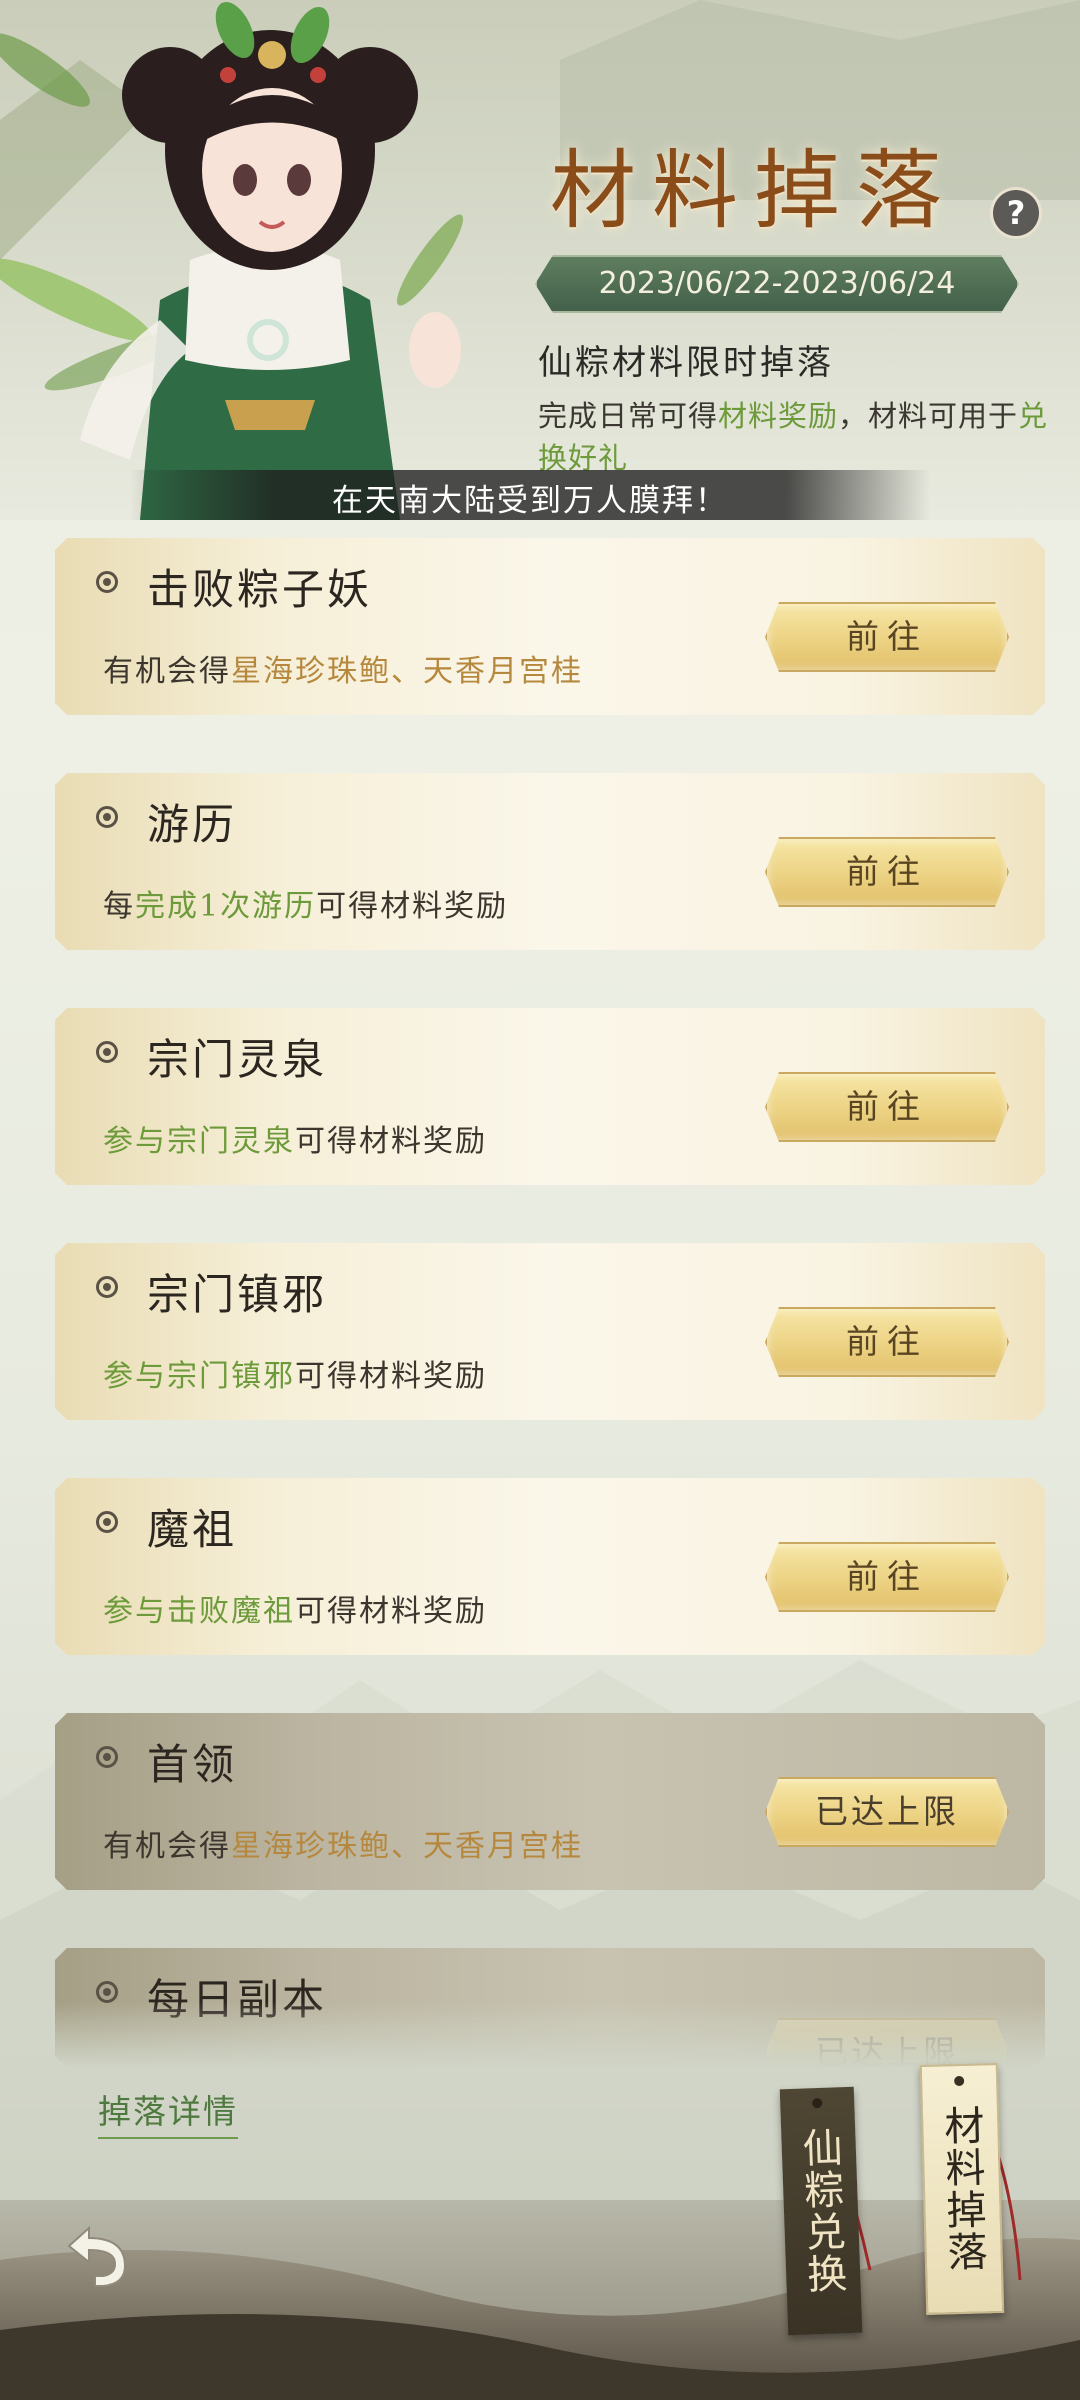  Describe the element at coordinates (540, 2319) in the screenshot. I see `bottom-terrain` at that location.